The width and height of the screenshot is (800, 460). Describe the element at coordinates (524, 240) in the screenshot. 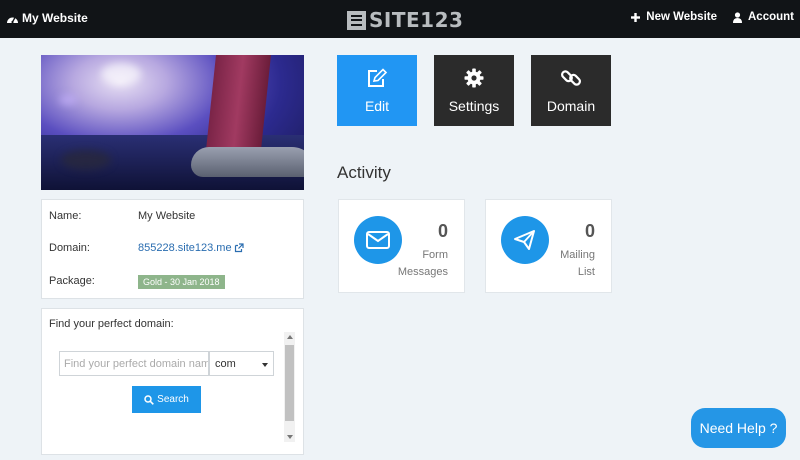

I see `paper-plane-icon` at that location.